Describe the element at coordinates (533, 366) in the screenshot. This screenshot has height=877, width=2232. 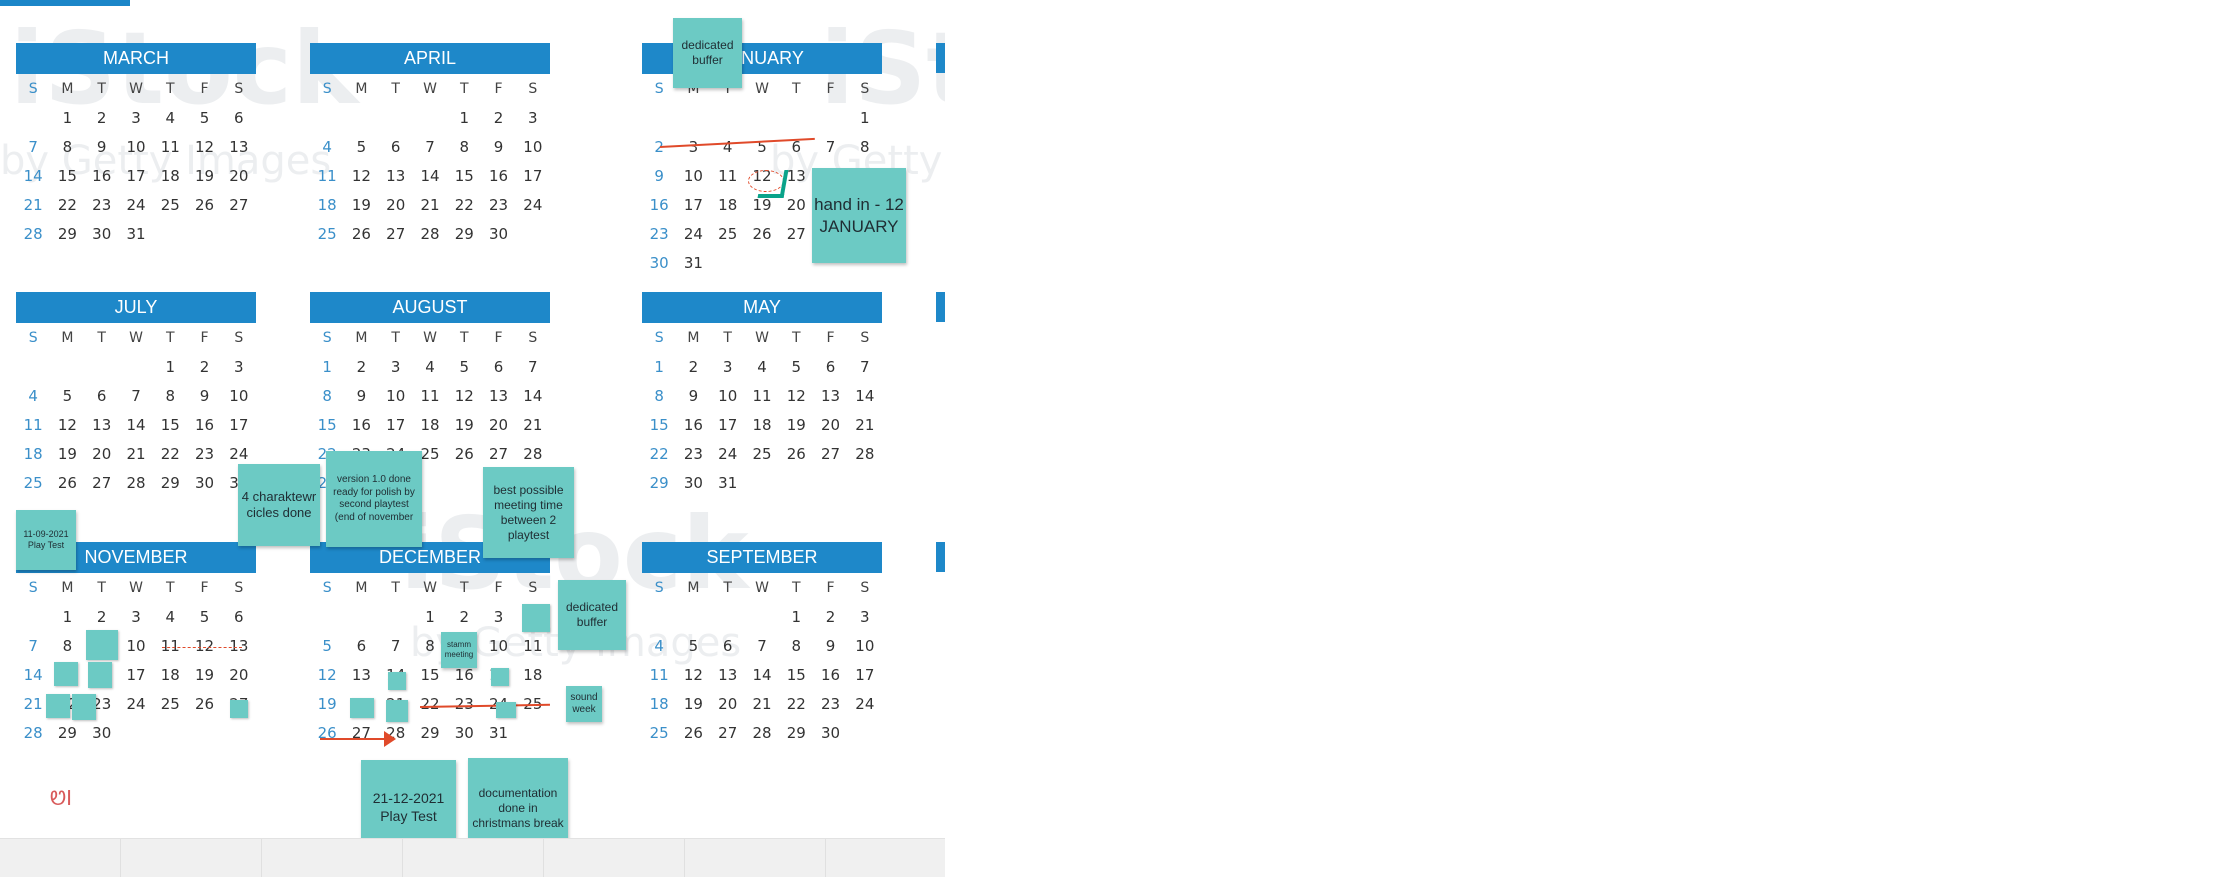
I see `day-cell: 7` at that location.